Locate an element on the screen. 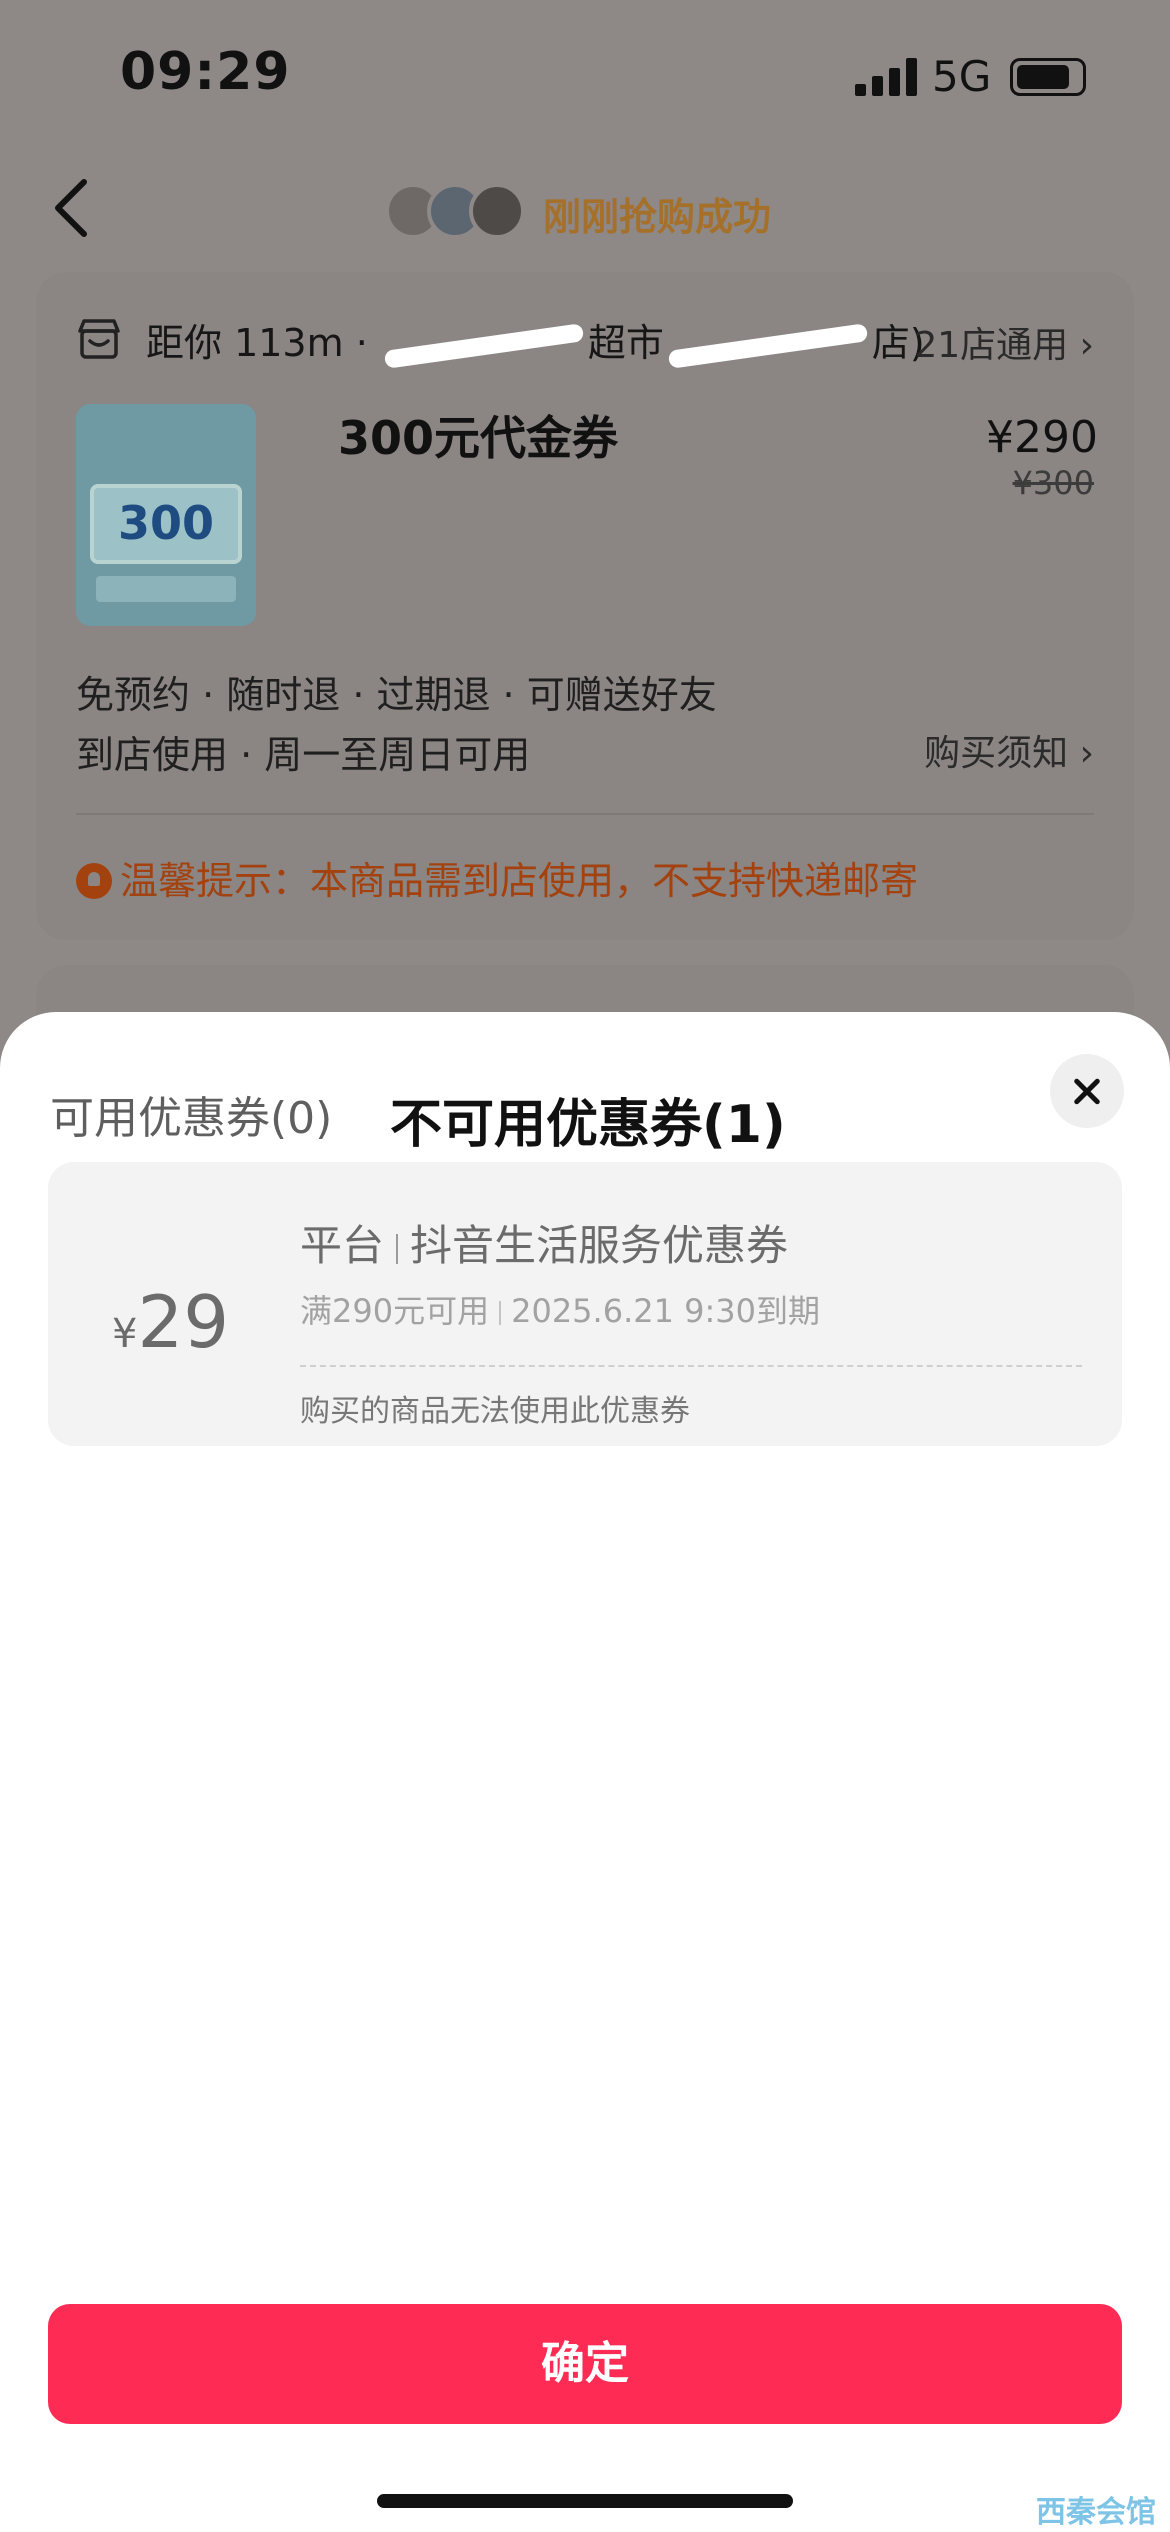 The image size is (1170, 2532). usage-tags: 到店使用 · 周一至周日可用 is located at coordinates (303, 755).